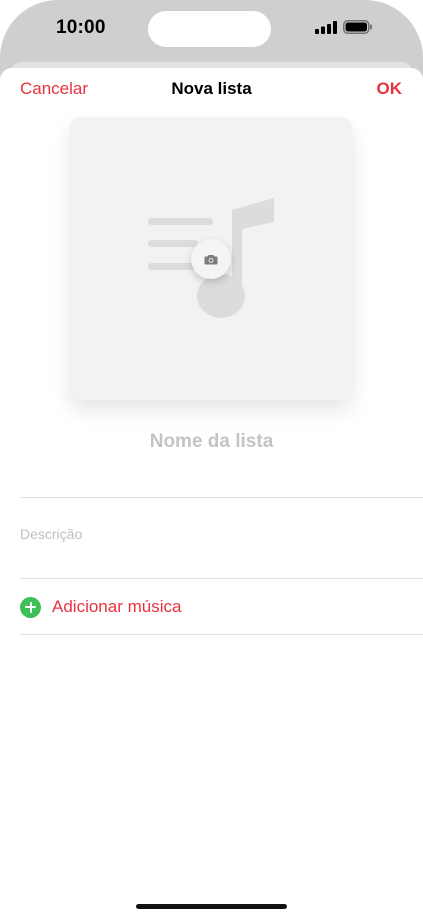 Image resolution: width=423 pixels, height=917 pixels. What do you see at coordinates (221, 578) in the screenshot?
I see `description-divider` at bounding box center [221, 578].